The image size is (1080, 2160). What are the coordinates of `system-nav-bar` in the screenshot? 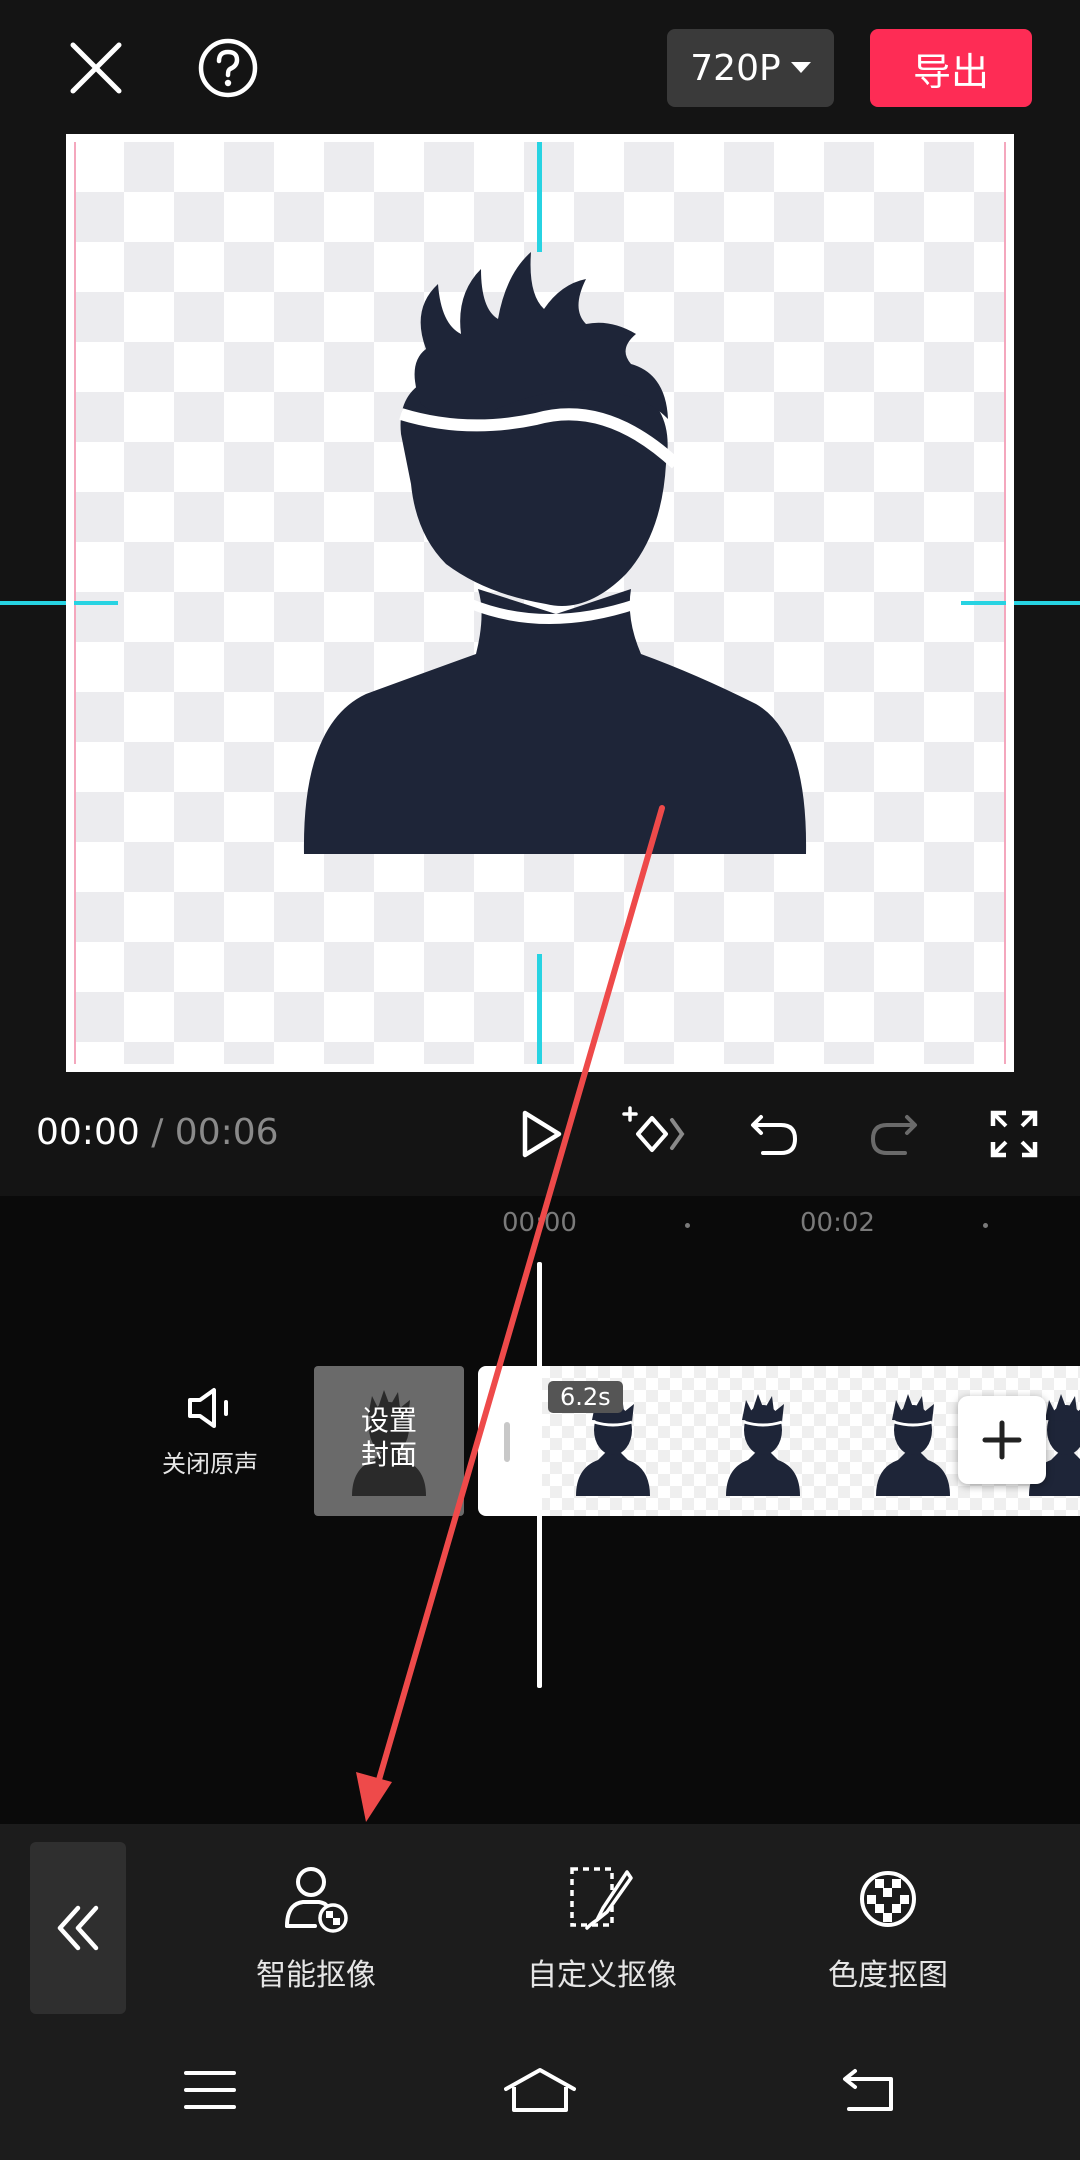 It's located at (540, 2090).